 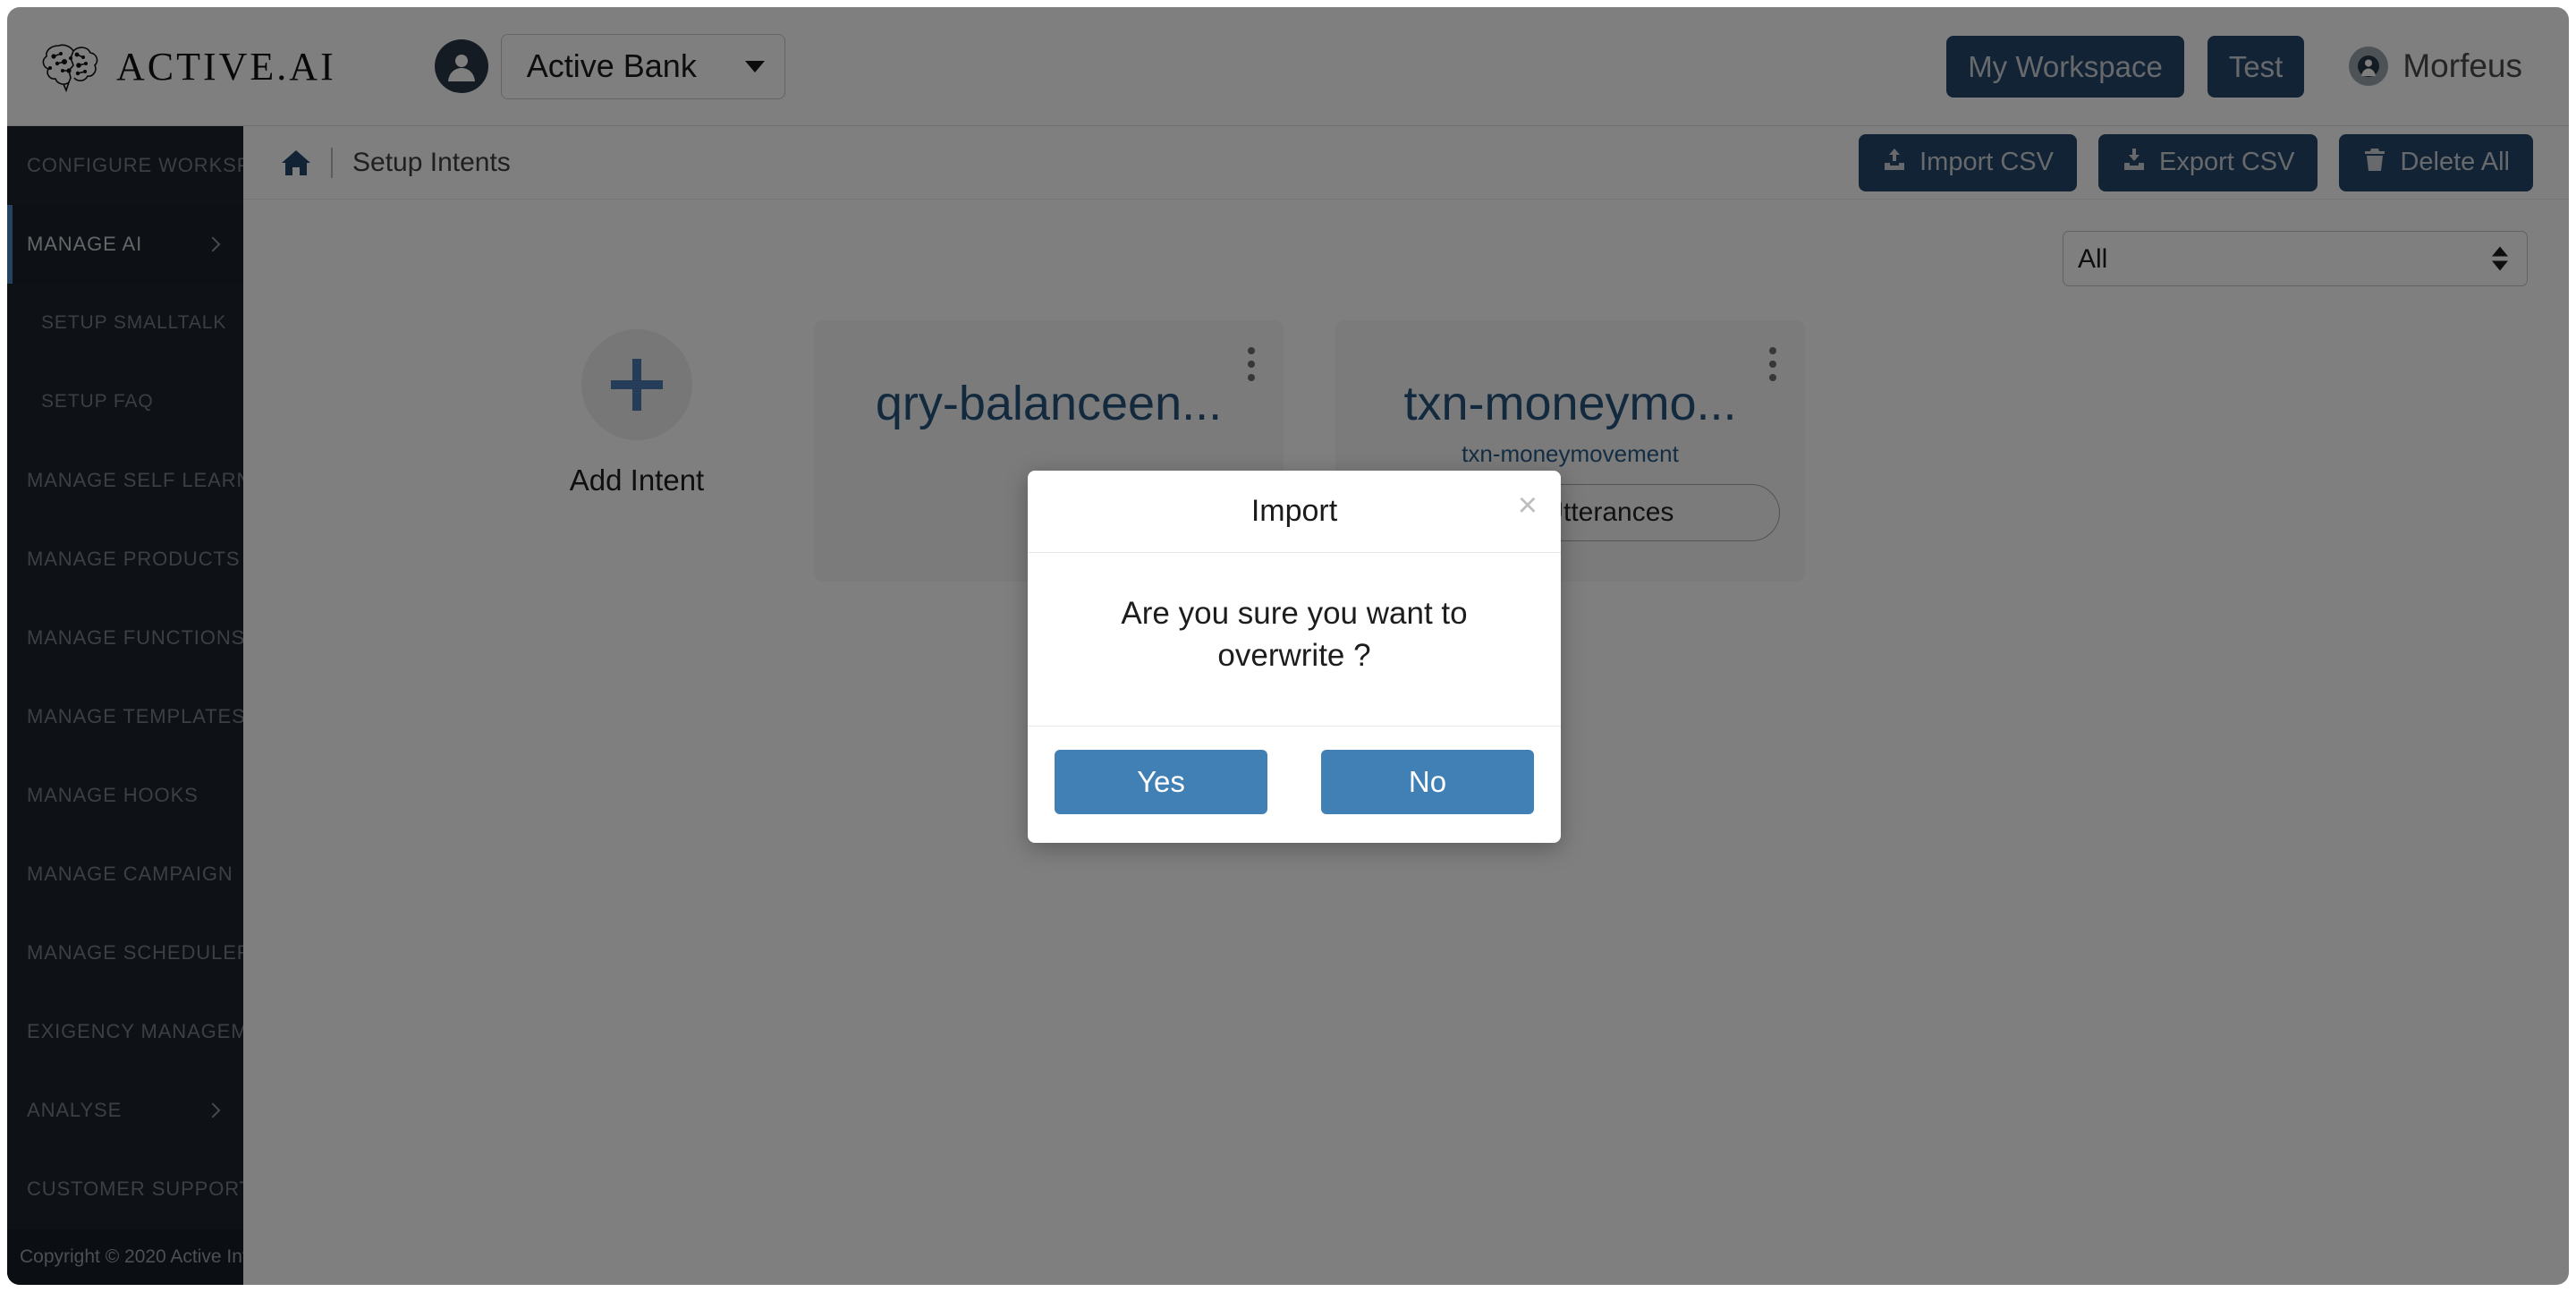 I want to click on sidebar-item-manage-hooks: MANAGE HOOKS, so click(x=125, y=795).